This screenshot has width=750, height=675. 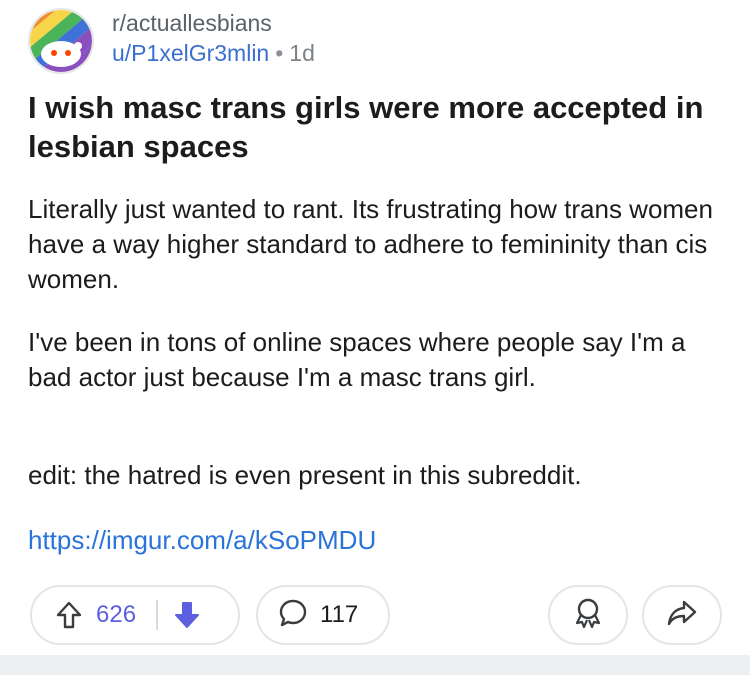 I want to click on comment-bubble-icon, so click(x=293, y=615).